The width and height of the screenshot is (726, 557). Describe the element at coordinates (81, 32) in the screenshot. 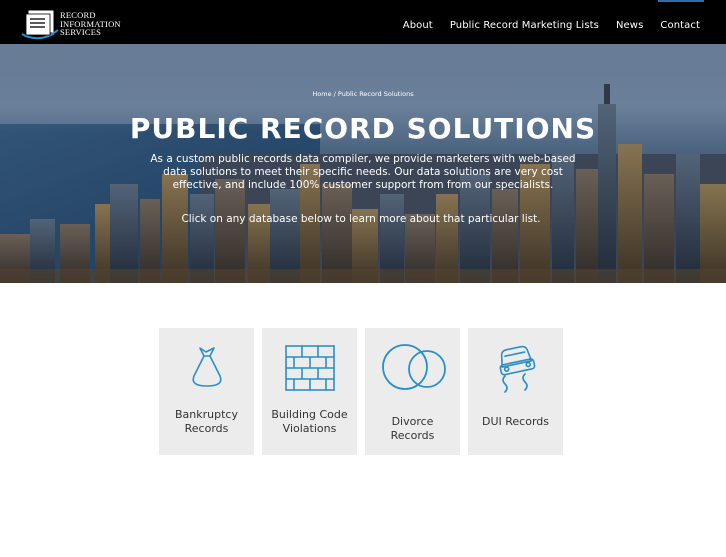

I see `logo-line: SERVICES` at that location.